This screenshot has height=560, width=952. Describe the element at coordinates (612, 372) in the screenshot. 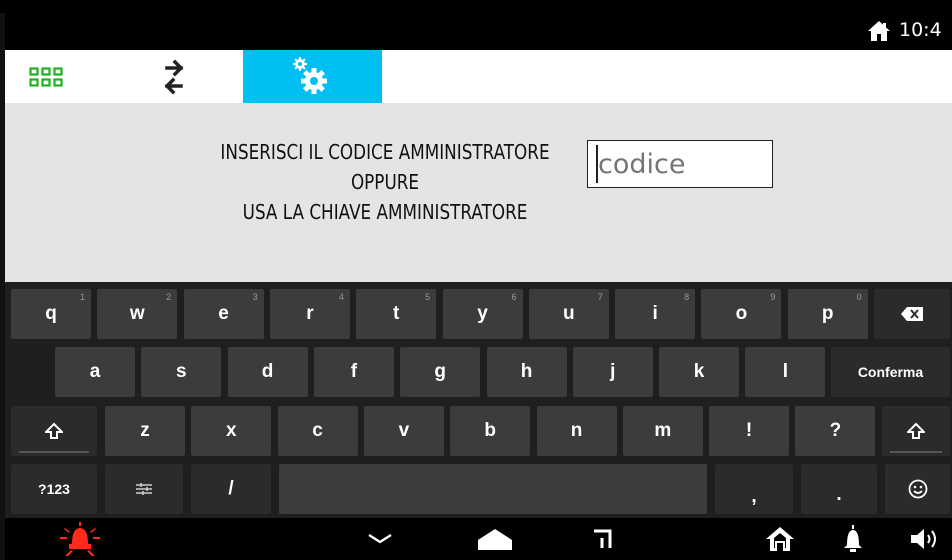

I see `key-j: j` at that location.